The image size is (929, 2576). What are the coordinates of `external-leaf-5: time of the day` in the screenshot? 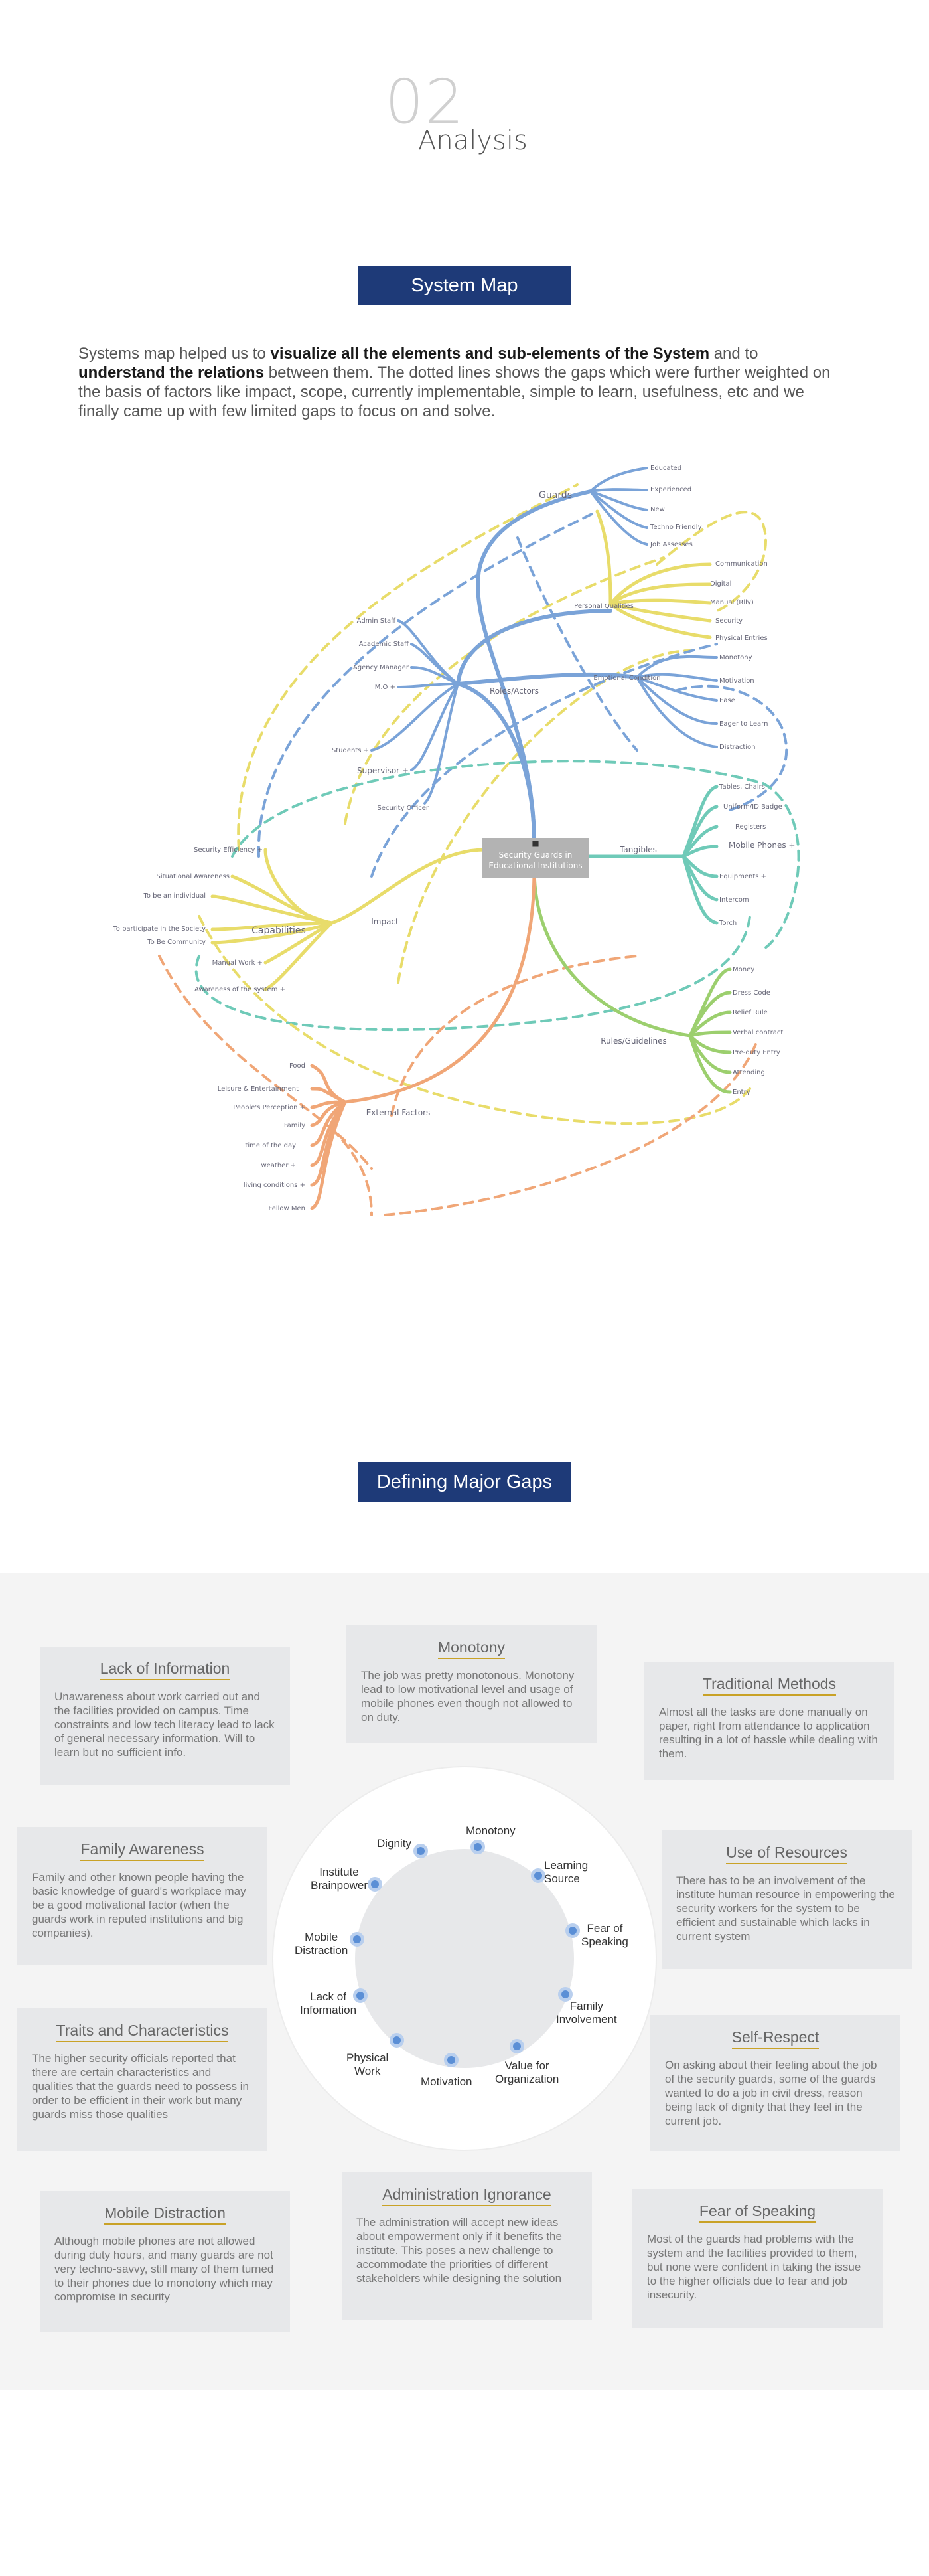 It's located at (270, 1145).